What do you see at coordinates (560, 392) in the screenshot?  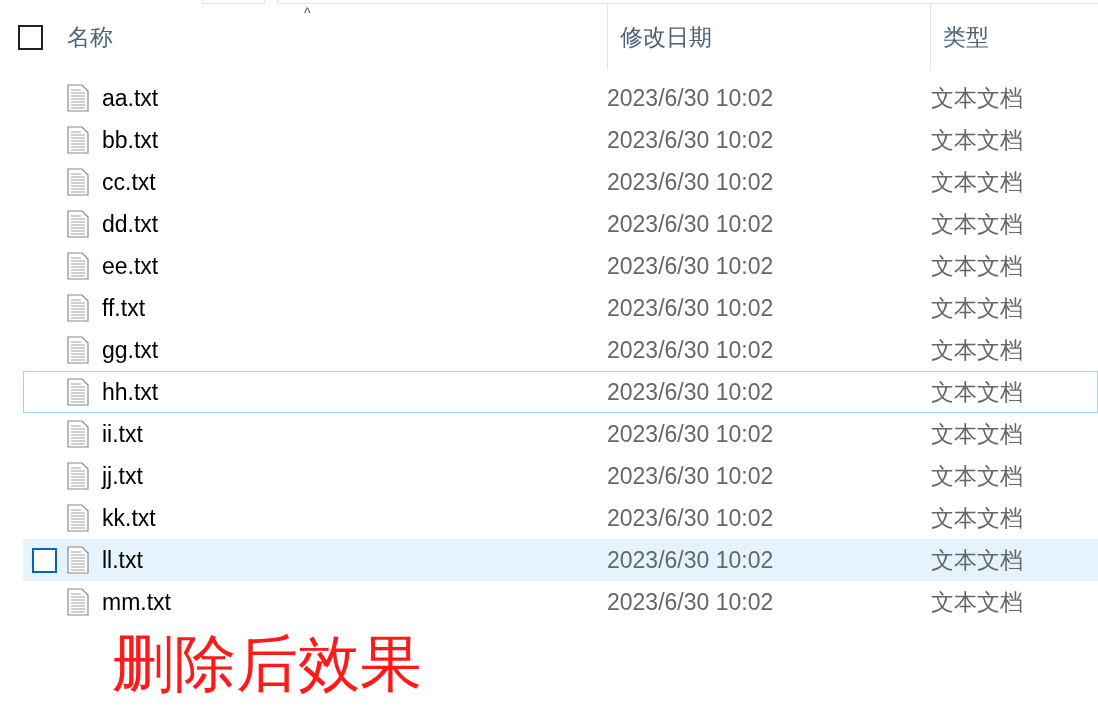 I see `file-row: hh.txt 2023/6/30 10:02 文本文档` at bounding box center [560, 392].